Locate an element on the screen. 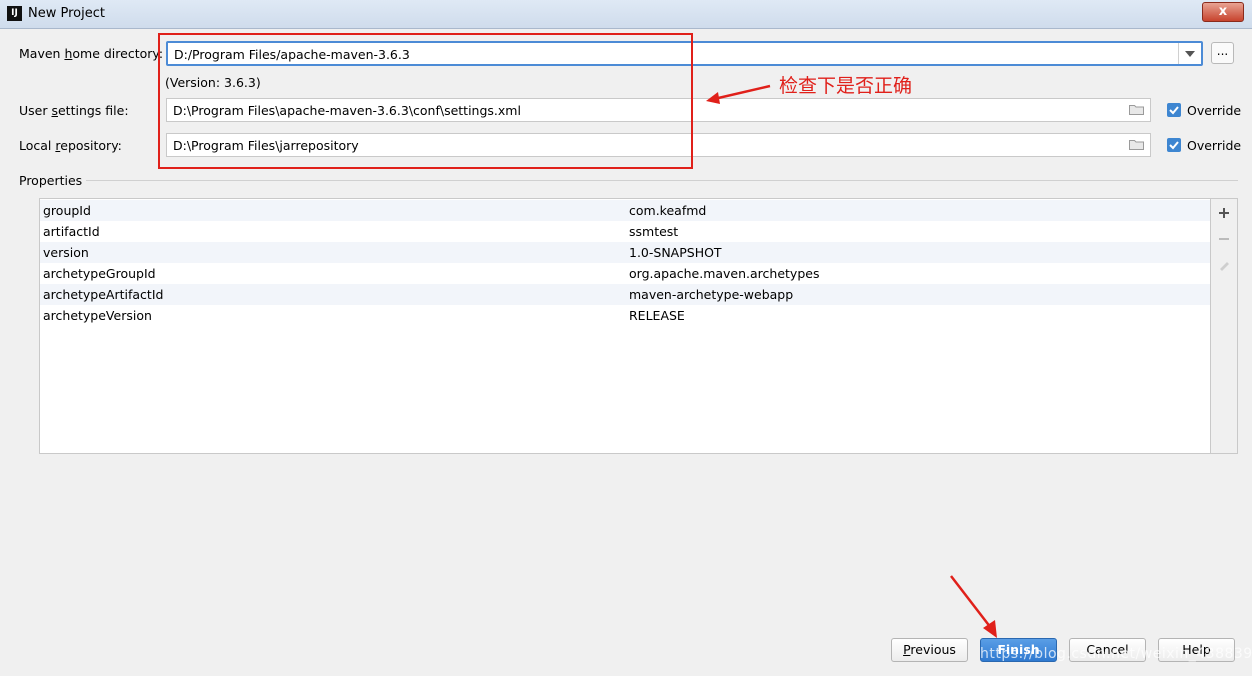  section-divider is located at coordinates (662, 180).